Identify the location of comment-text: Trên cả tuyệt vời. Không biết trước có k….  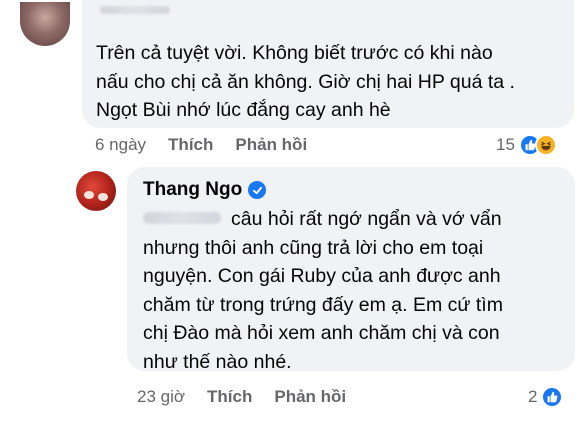
(305, 82).